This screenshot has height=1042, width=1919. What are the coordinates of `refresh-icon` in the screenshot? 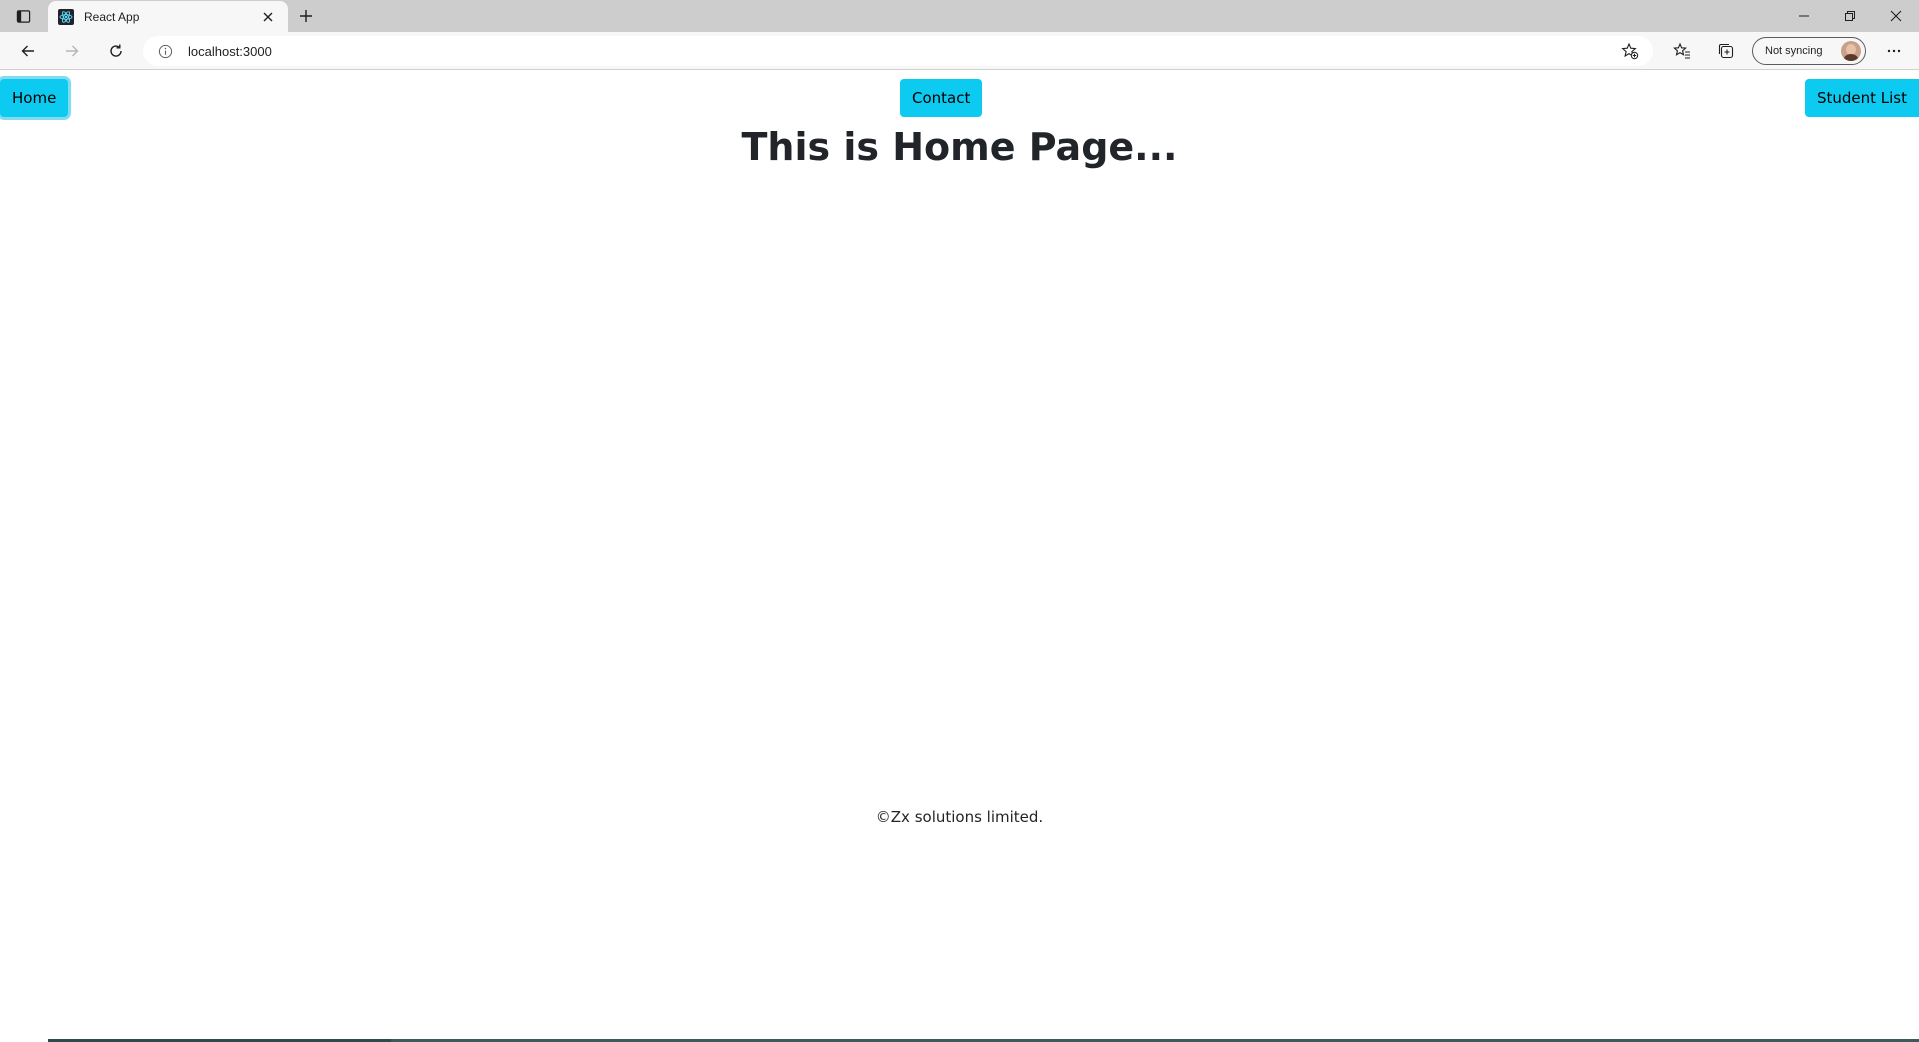 It's located at (116, 51).